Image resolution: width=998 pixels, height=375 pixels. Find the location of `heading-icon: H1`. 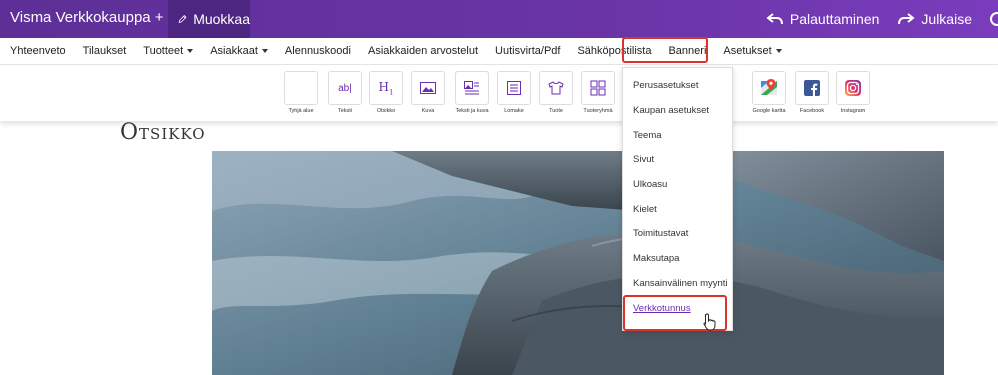

heading-icon: H1 is located at coordinates (386, 88).